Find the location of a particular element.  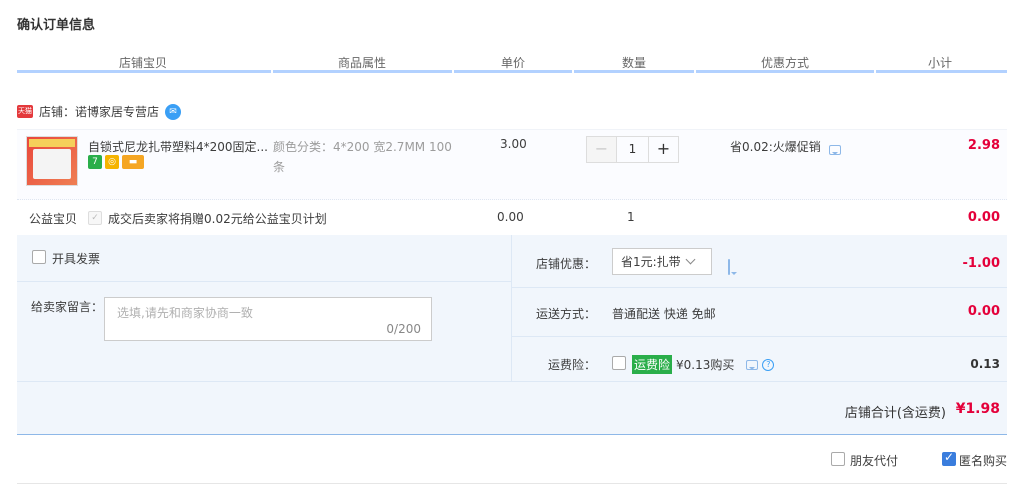

charity-label: 公益宝贝 is located at coordinates (53, 219).